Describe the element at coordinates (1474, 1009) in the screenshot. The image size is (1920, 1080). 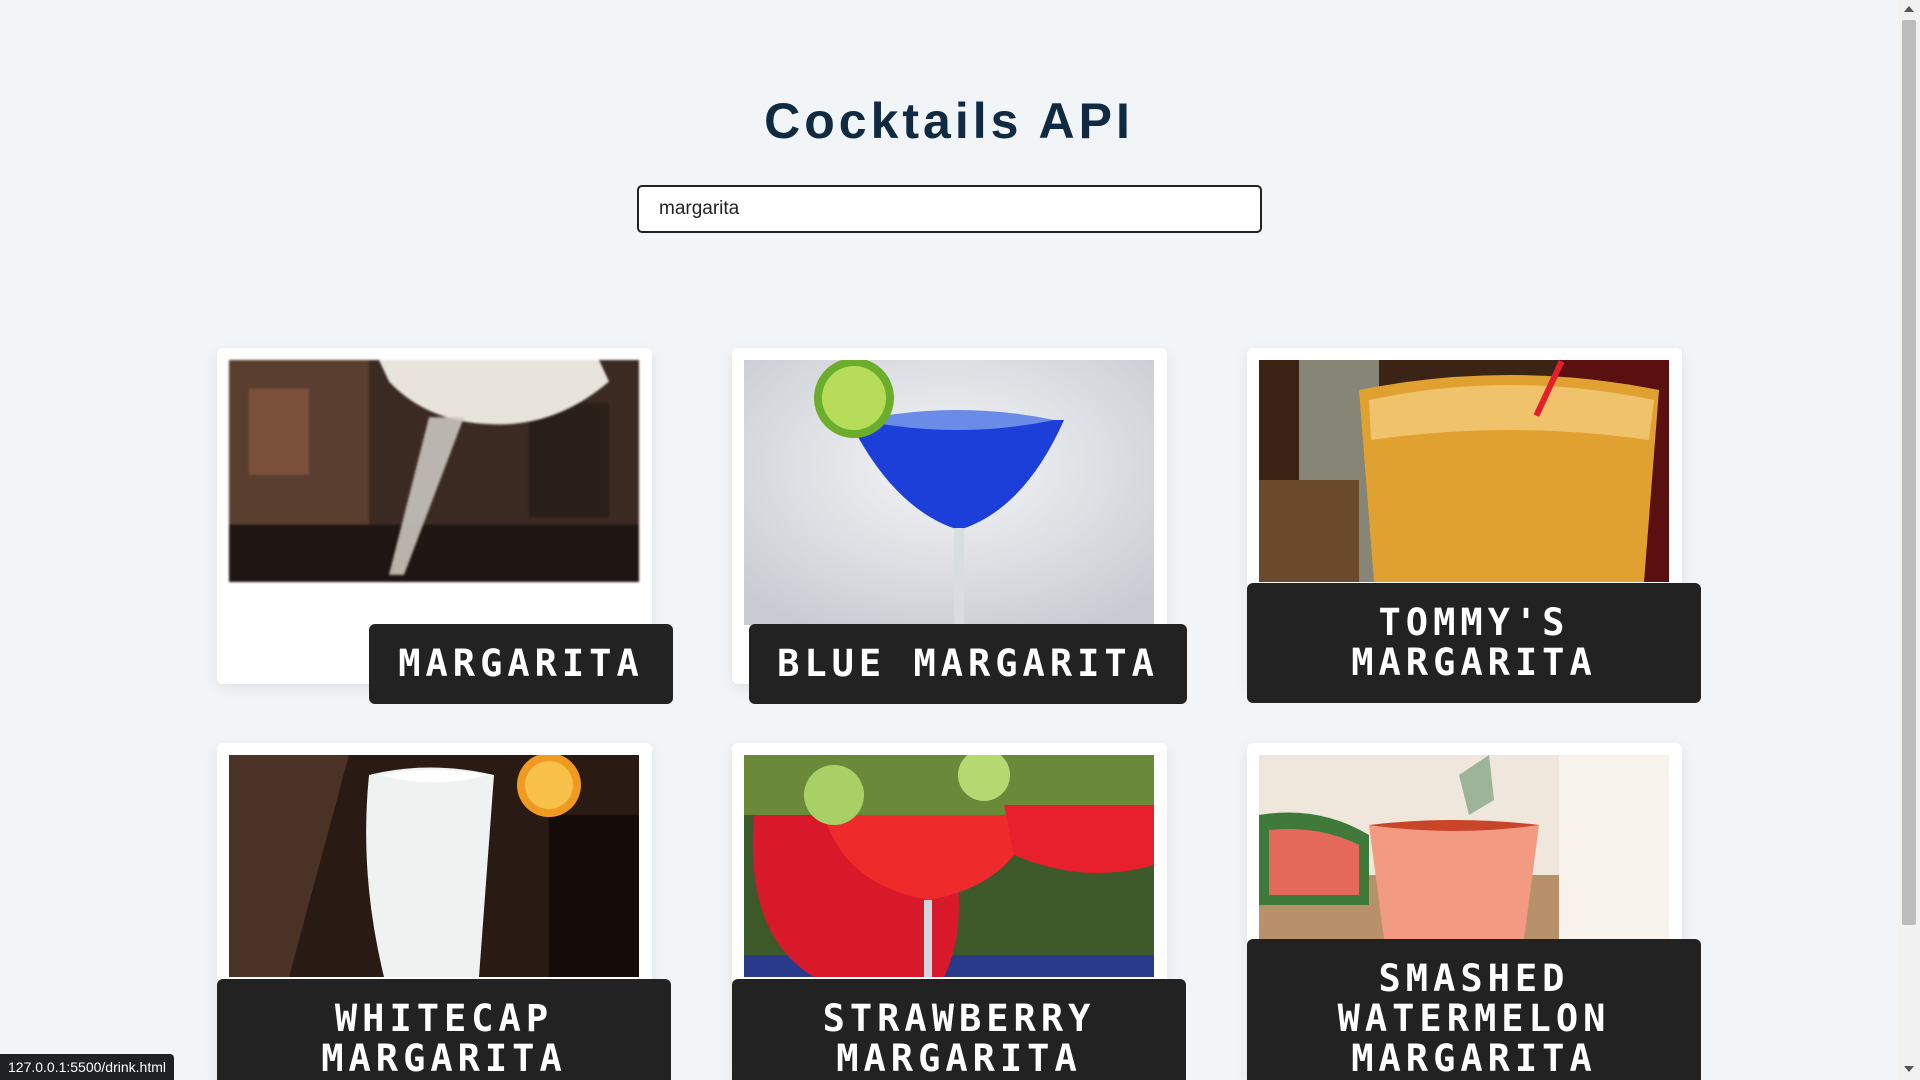
I see `drink-name-label: Smashed Watermelon Margarita` at that location.